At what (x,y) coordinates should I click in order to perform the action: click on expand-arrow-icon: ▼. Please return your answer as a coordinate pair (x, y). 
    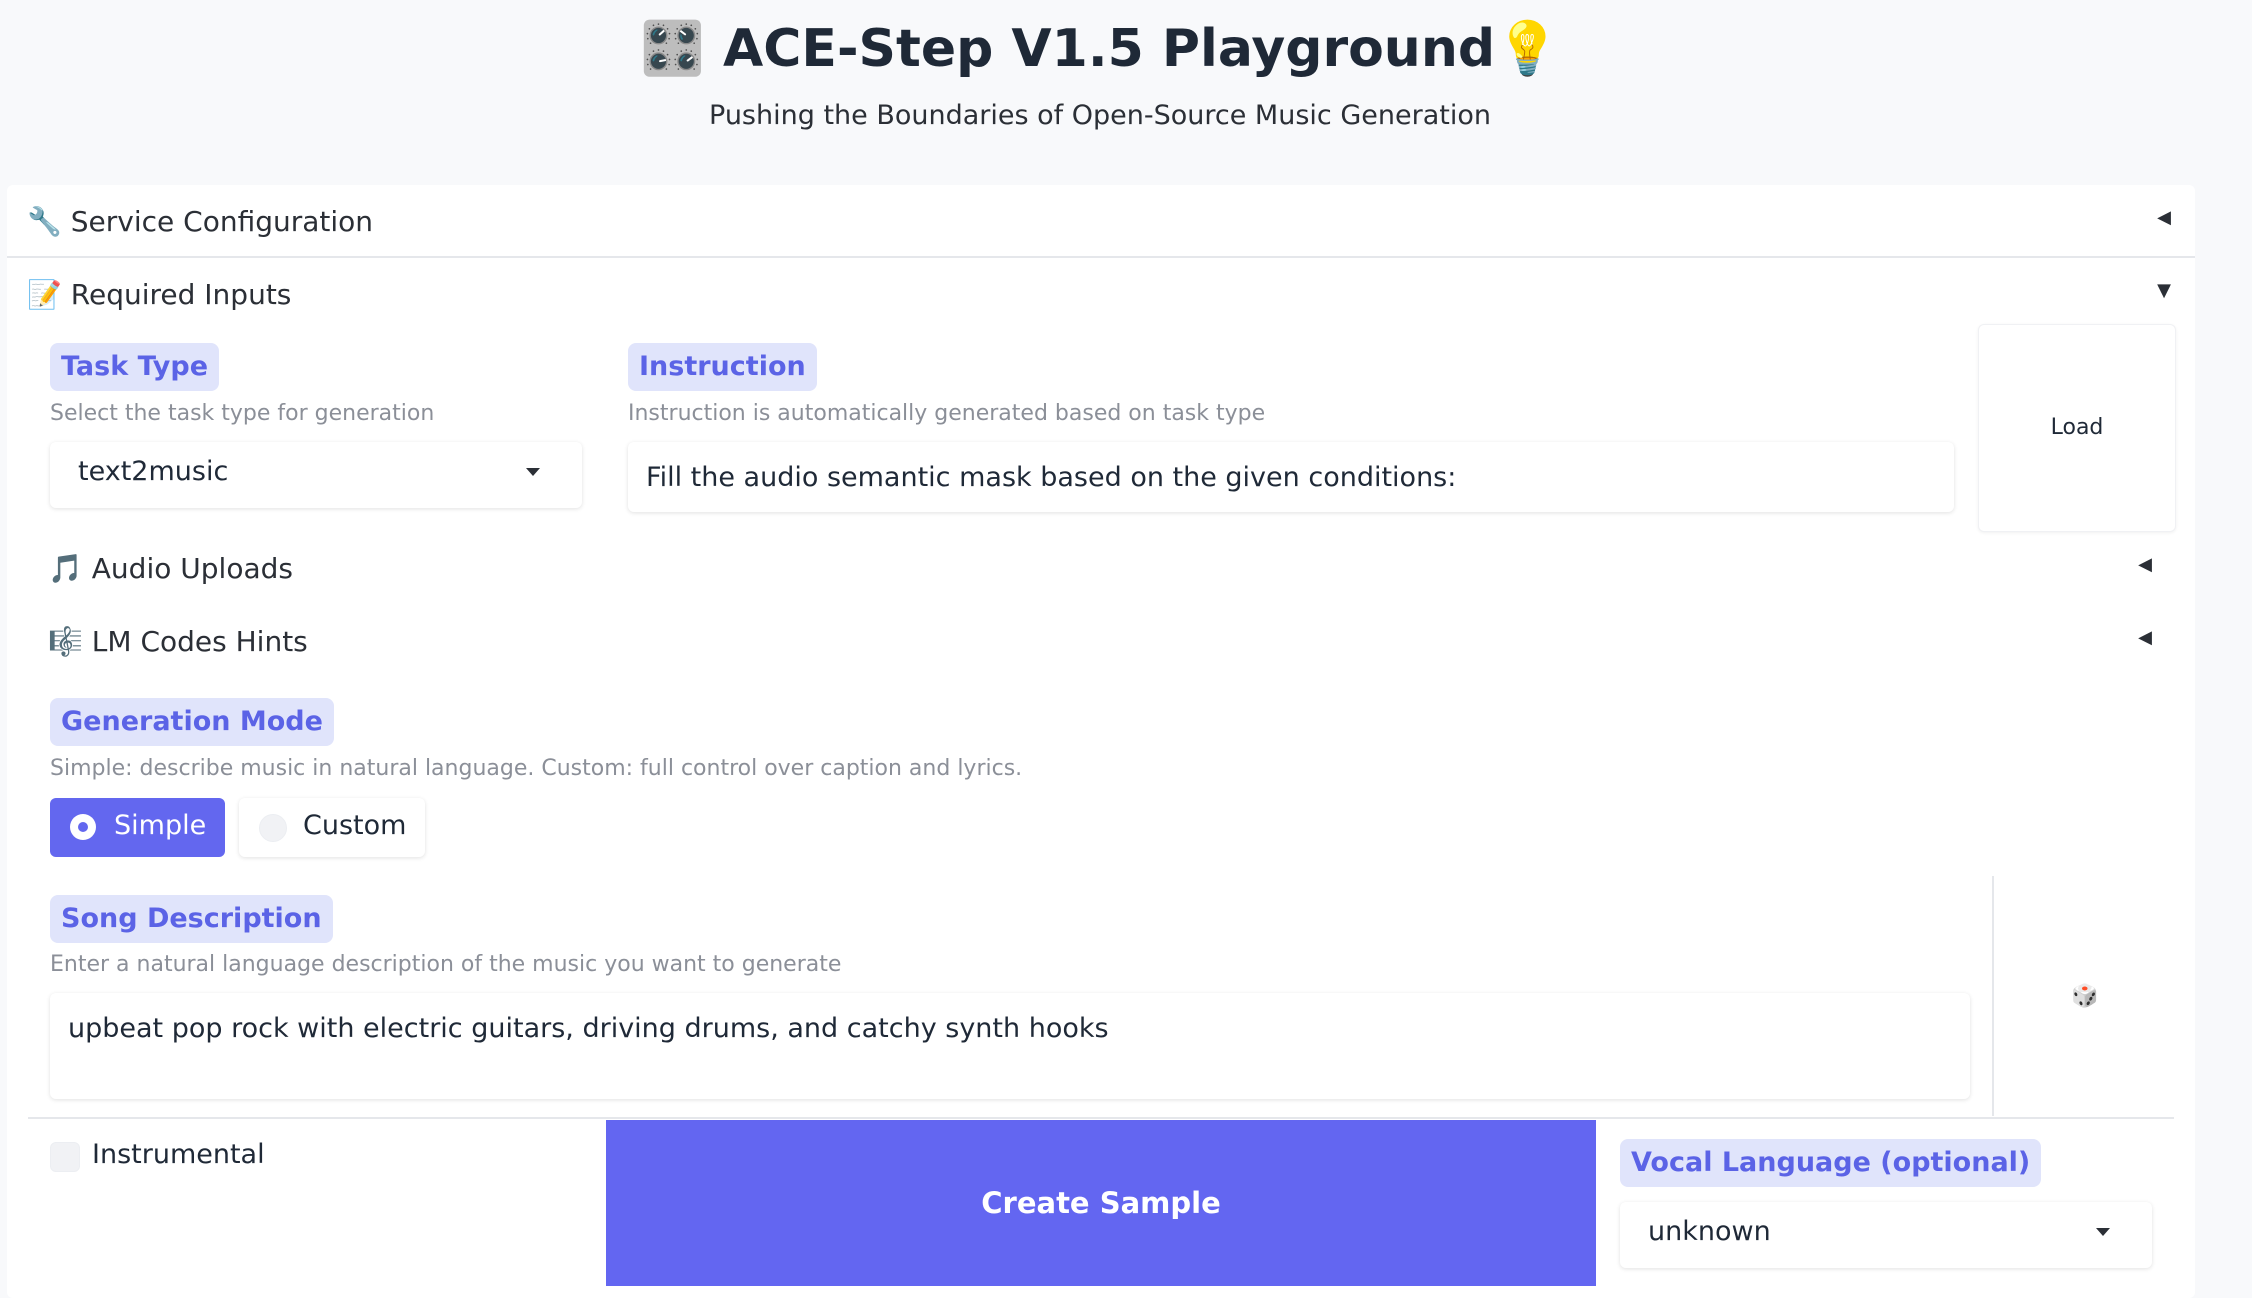
    Looking at the image, I should click on (2164, 290).